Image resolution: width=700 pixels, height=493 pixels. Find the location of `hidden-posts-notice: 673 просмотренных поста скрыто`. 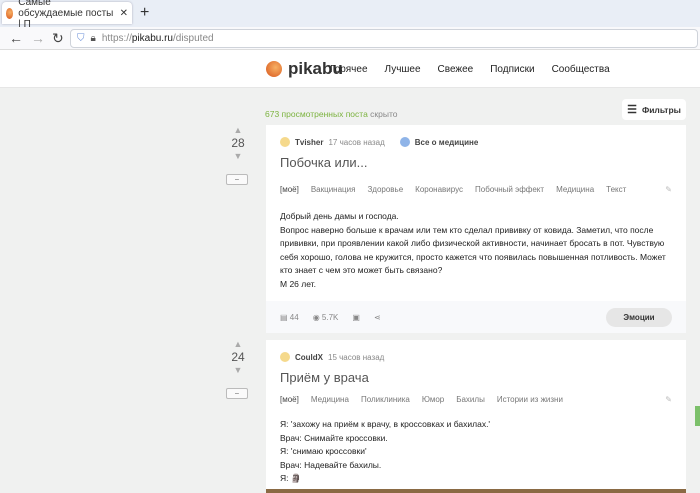

hidden-posts-notice: 673 просмотренных поста скрыто is located at coordinates (331, 114).